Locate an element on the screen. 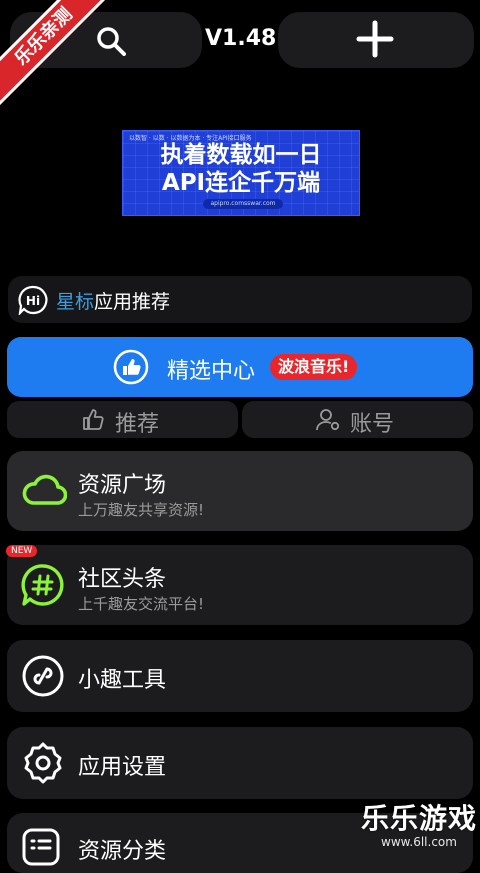  tools-title: 小趣工具 is located at coordinates (122, 680).